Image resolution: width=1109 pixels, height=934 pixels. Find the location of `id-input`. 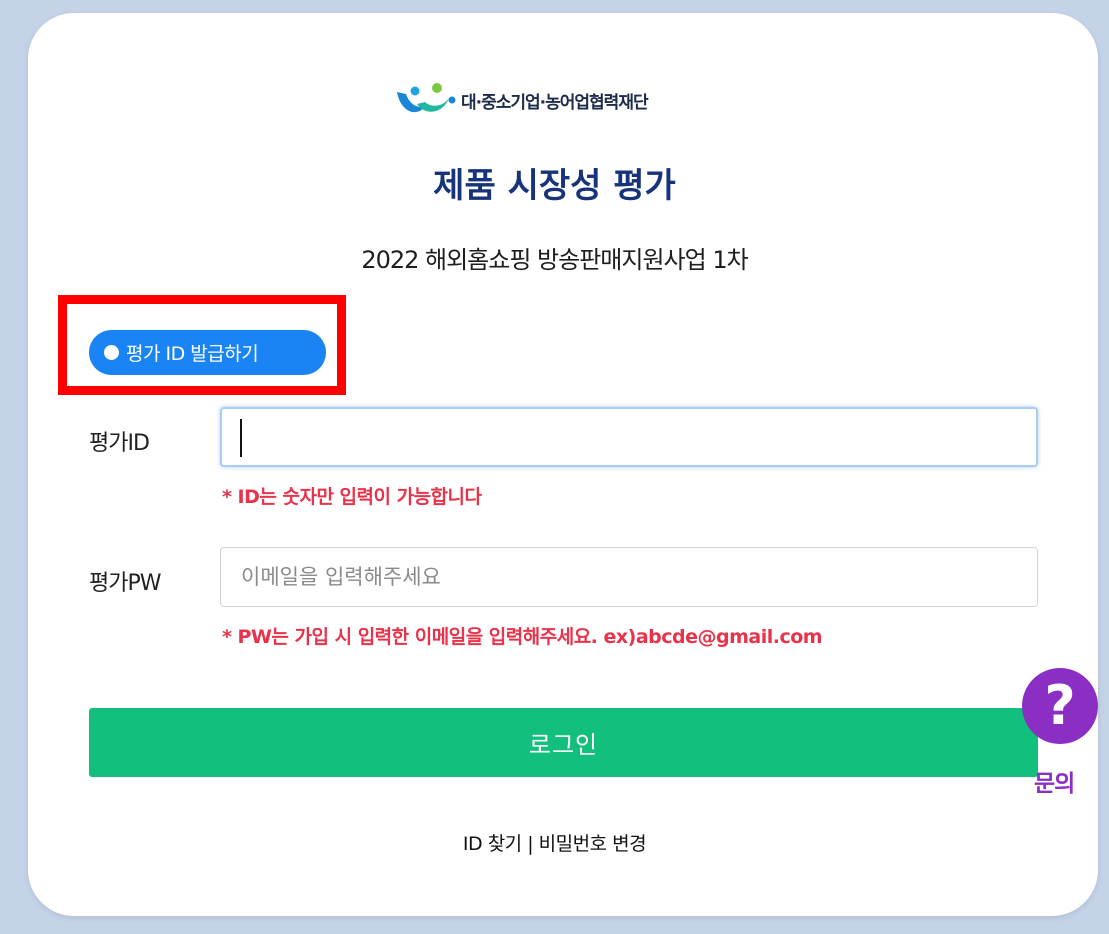

id-input is located at coordinates (629, 437).